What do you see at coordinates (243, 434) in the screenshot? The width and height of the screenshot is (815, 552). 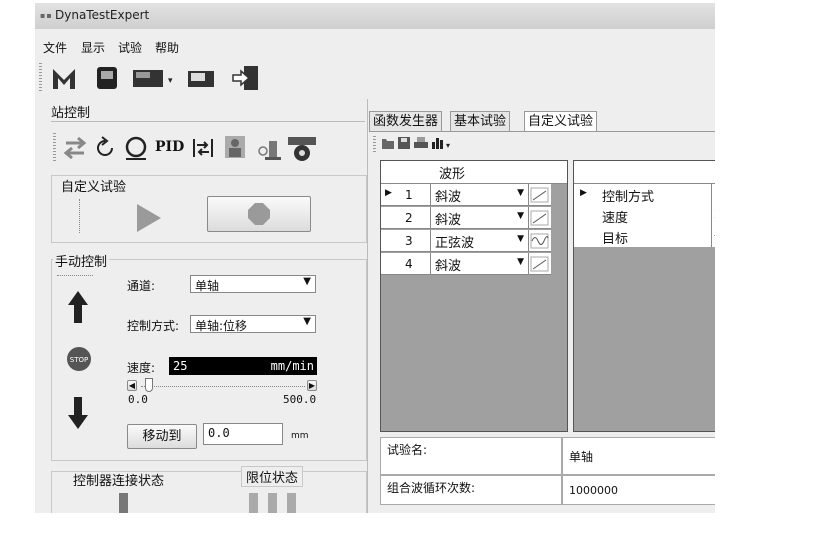 I see `move-to-input: 0.0` at bounding box center [243, 434].